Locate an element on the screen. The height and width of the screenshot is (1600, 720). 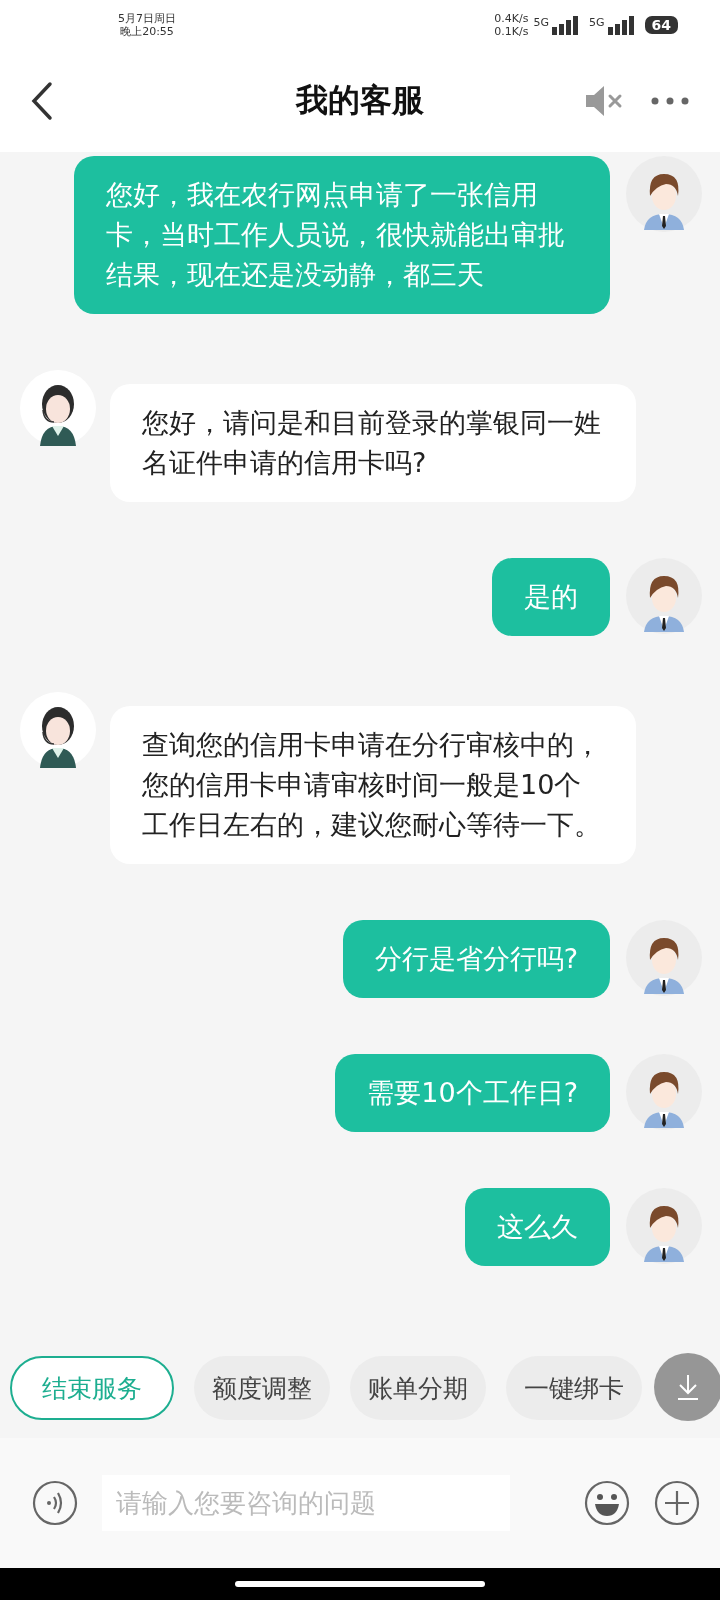
user-message: 您好，我在农行网点申请了一张信用卡，当时工作人员说，很快就能出审批结果，现在还是没动静，都三天 is located at coordinates (342, 235).